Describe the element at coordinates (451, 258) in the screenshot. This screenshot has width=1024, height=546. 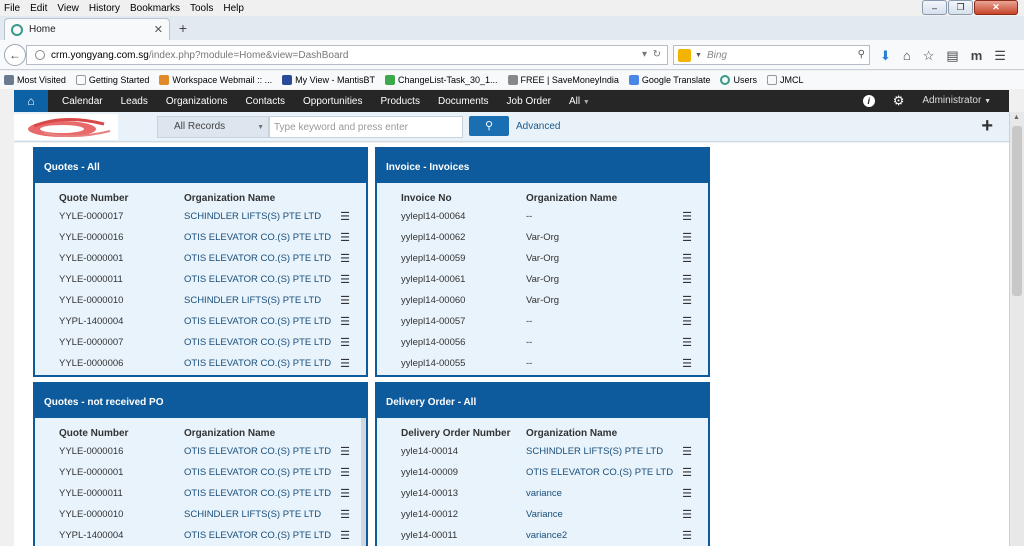
I see `invoice-number: yylepl14-00059` at that location.